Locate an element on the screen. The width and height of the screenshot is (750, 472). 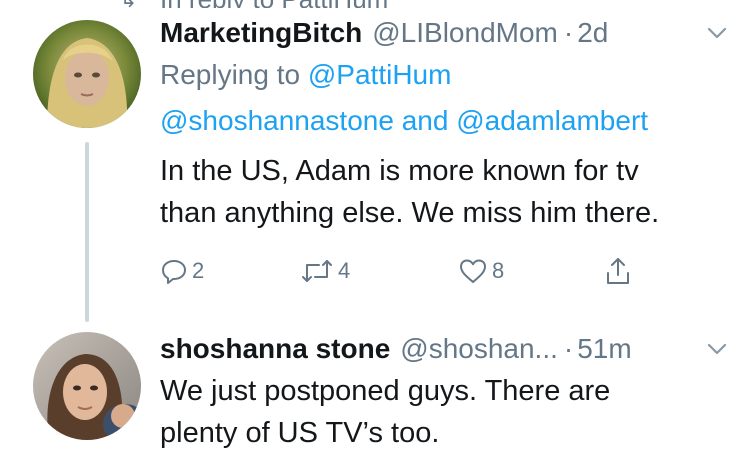
like-count: 8 is located at coordinates (498, 270).